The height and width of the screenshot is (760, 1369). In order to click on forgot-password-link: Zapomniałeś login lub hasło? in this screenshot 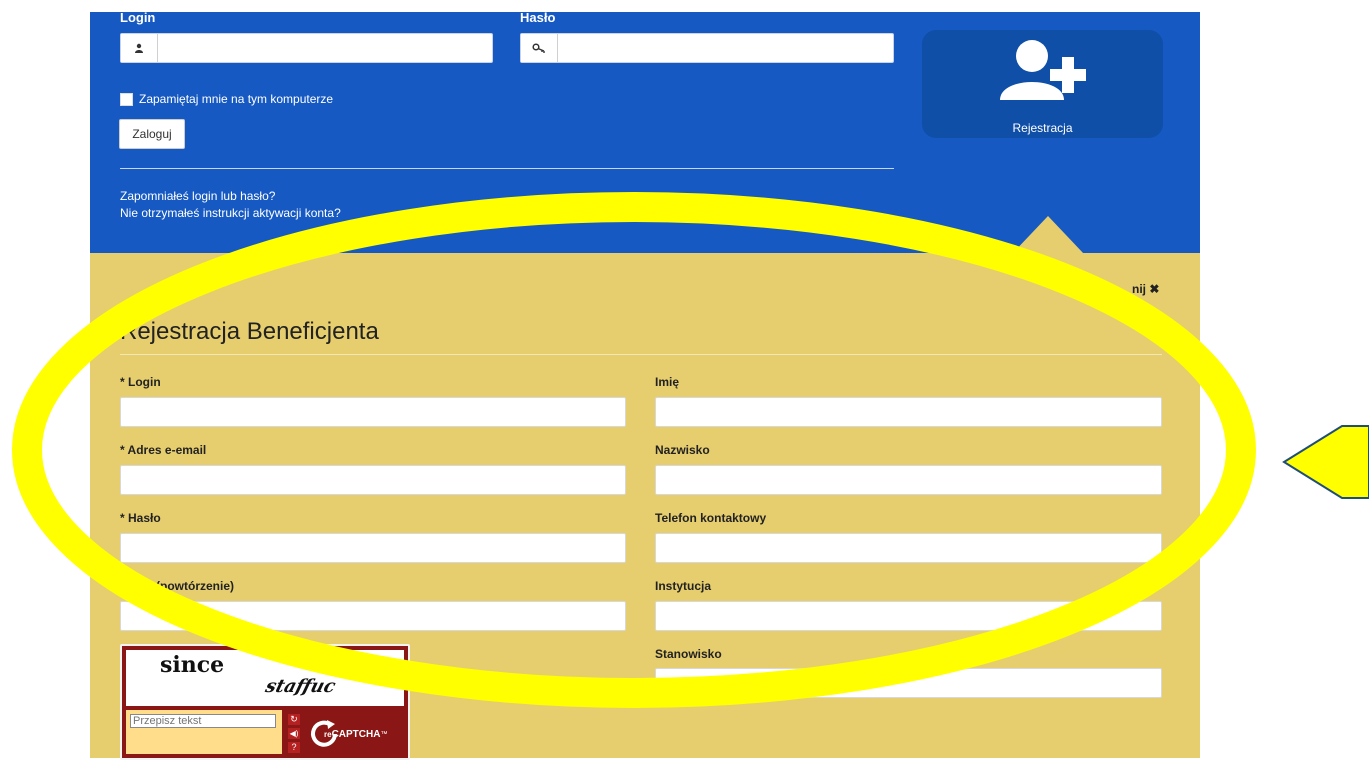, I will do `click(197, 196)`.